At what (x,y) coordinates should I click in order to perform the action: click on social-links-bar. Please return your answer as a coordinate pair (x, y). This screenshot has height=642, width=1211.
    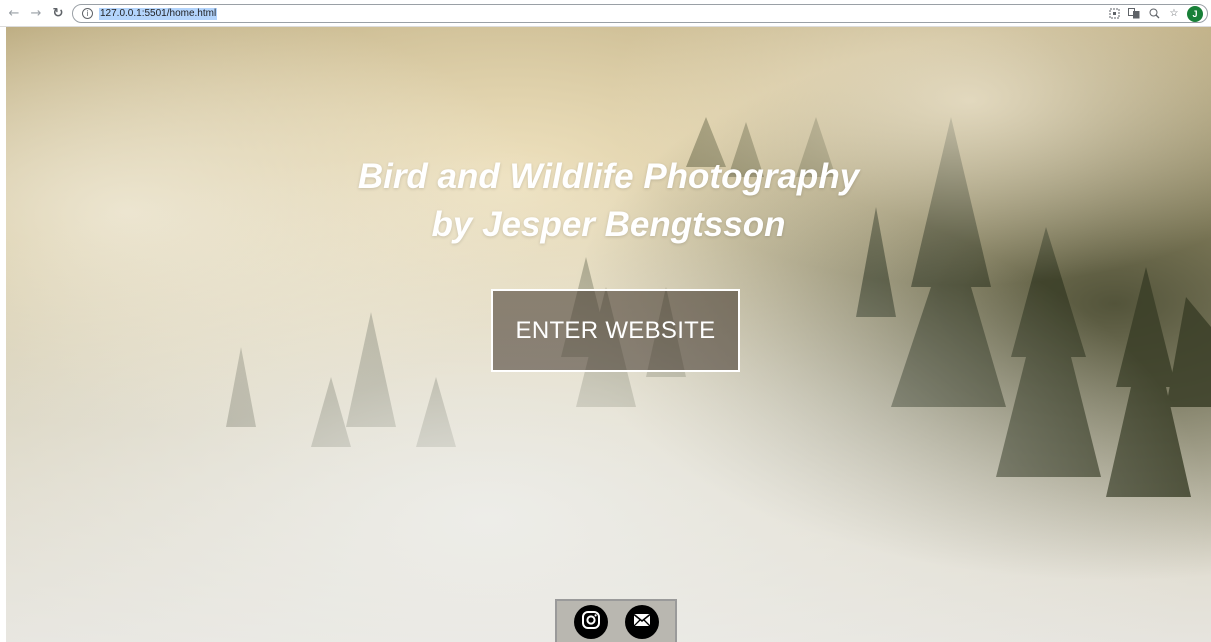
    Looking at the image, I should click on (616, 620).